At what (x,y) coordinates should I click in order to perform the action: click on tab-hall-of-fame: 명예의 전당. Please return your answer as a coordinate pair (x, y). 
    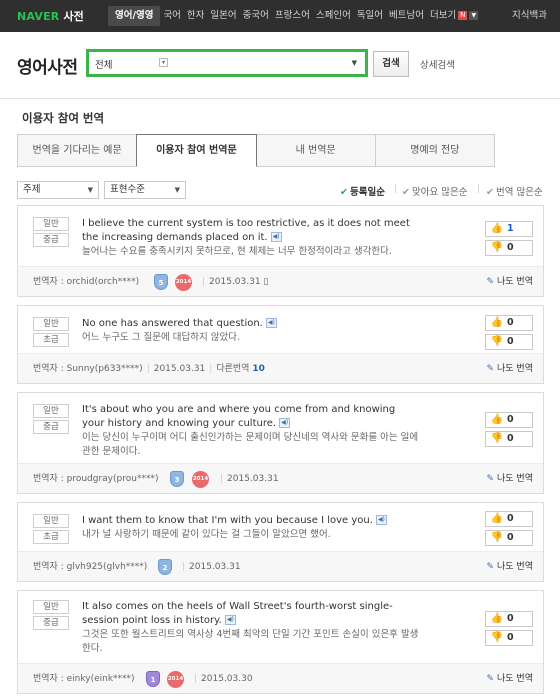
    Looking at the image, I should click on (434, 150).